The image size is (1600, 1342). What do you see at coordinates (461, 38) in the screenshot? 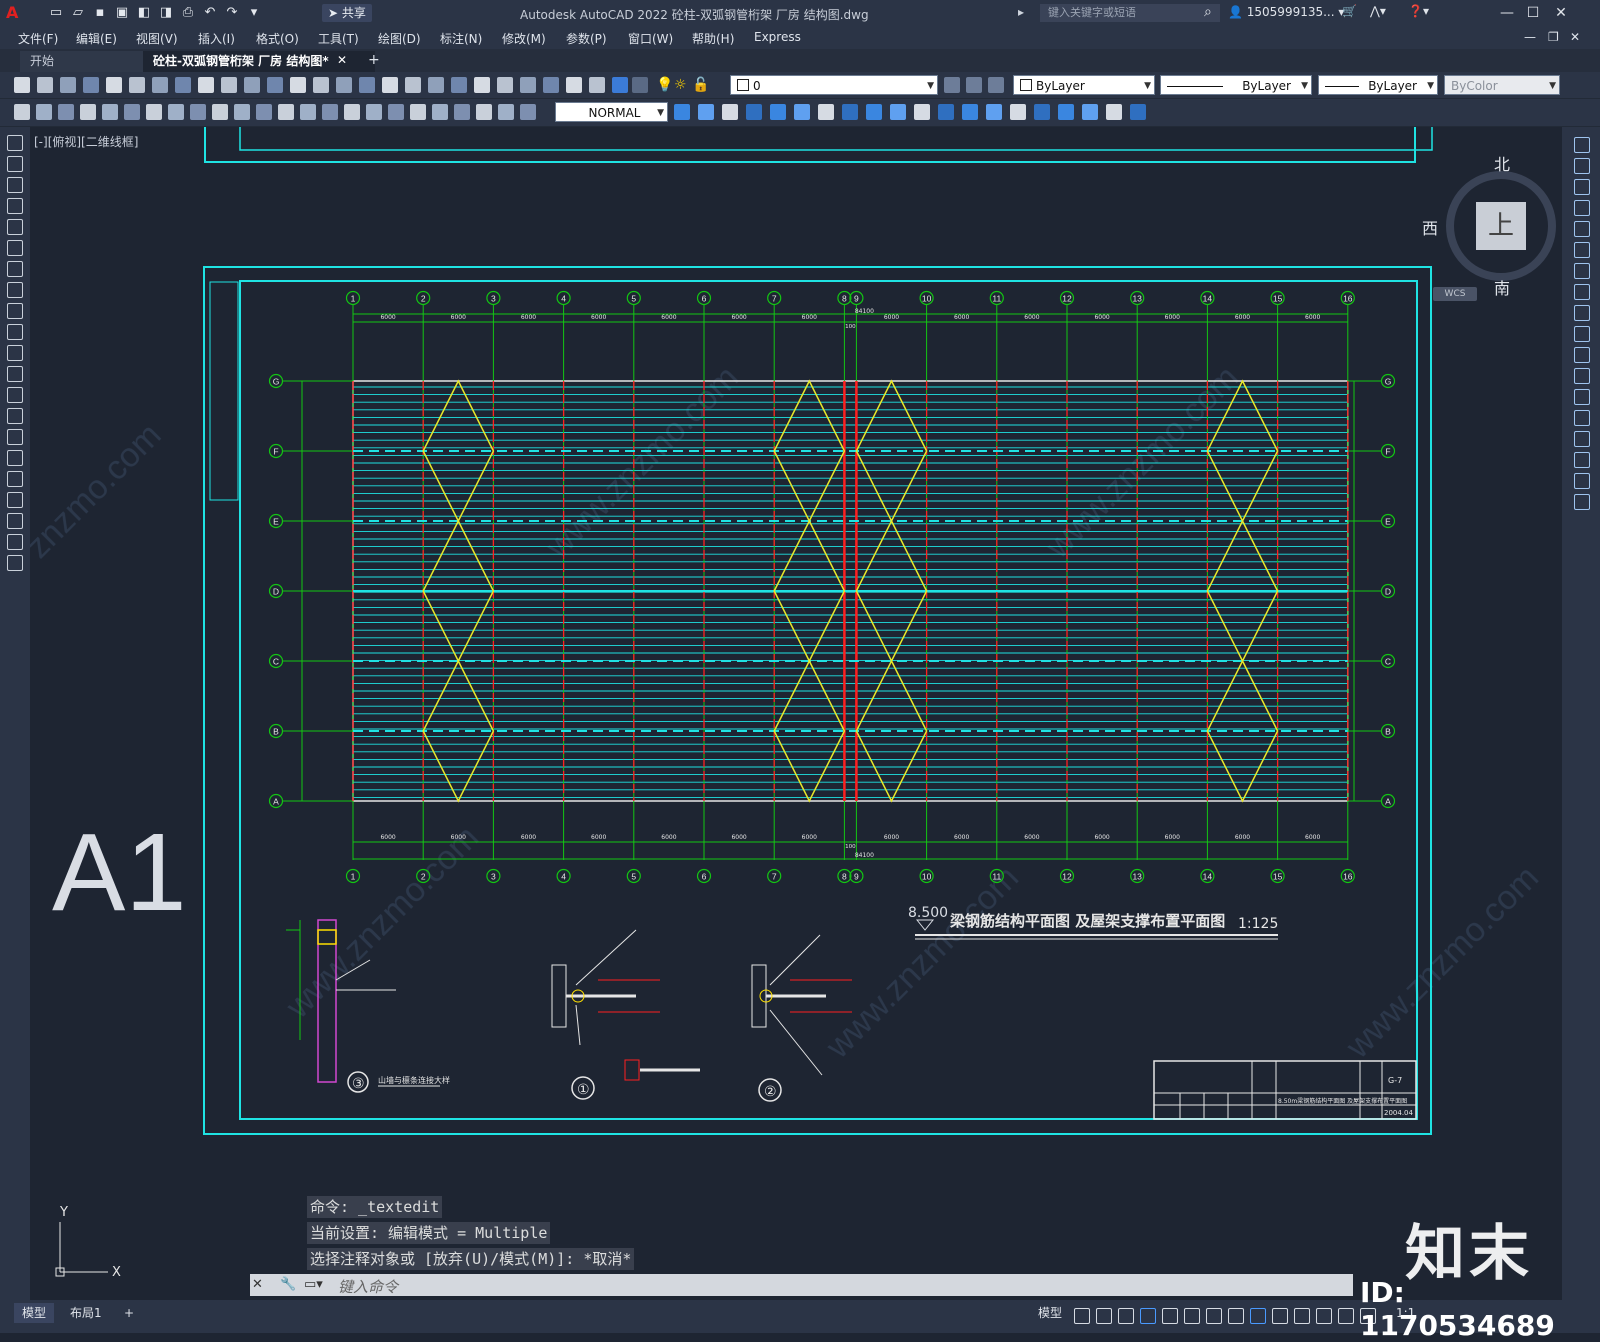
I see `menu-dimension: 标注(N)` at bounding box center [461, 38].